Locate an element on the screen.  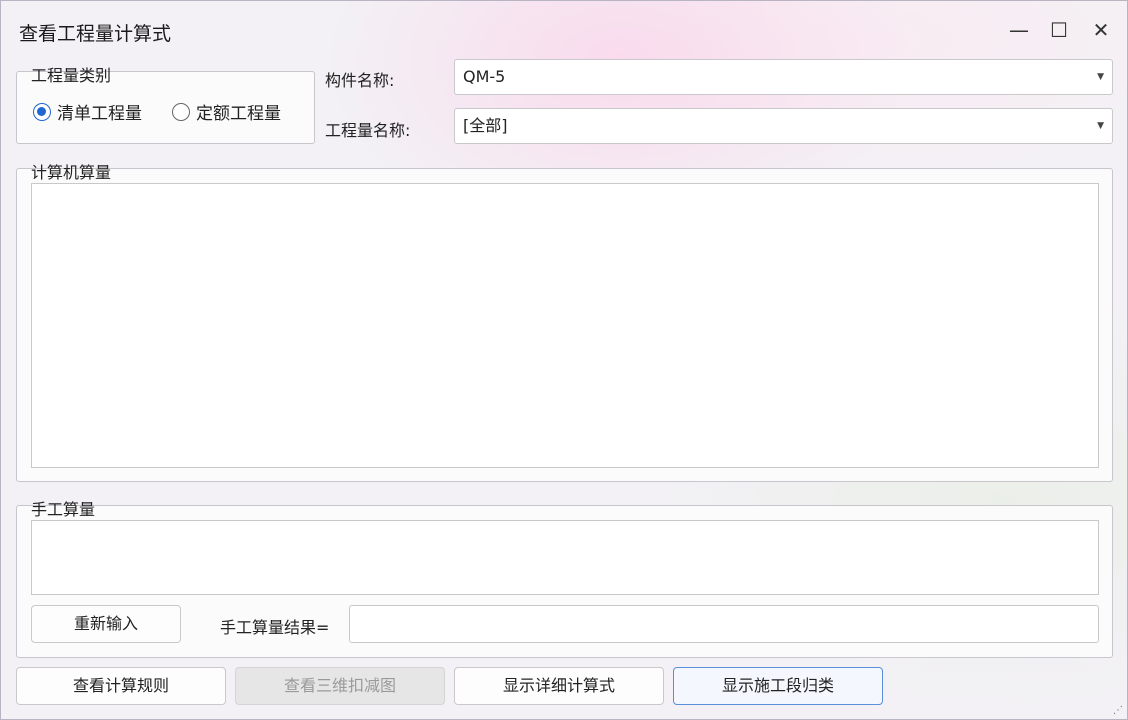
category-legend: 工程量类别 is located at coordinates (71, 74).